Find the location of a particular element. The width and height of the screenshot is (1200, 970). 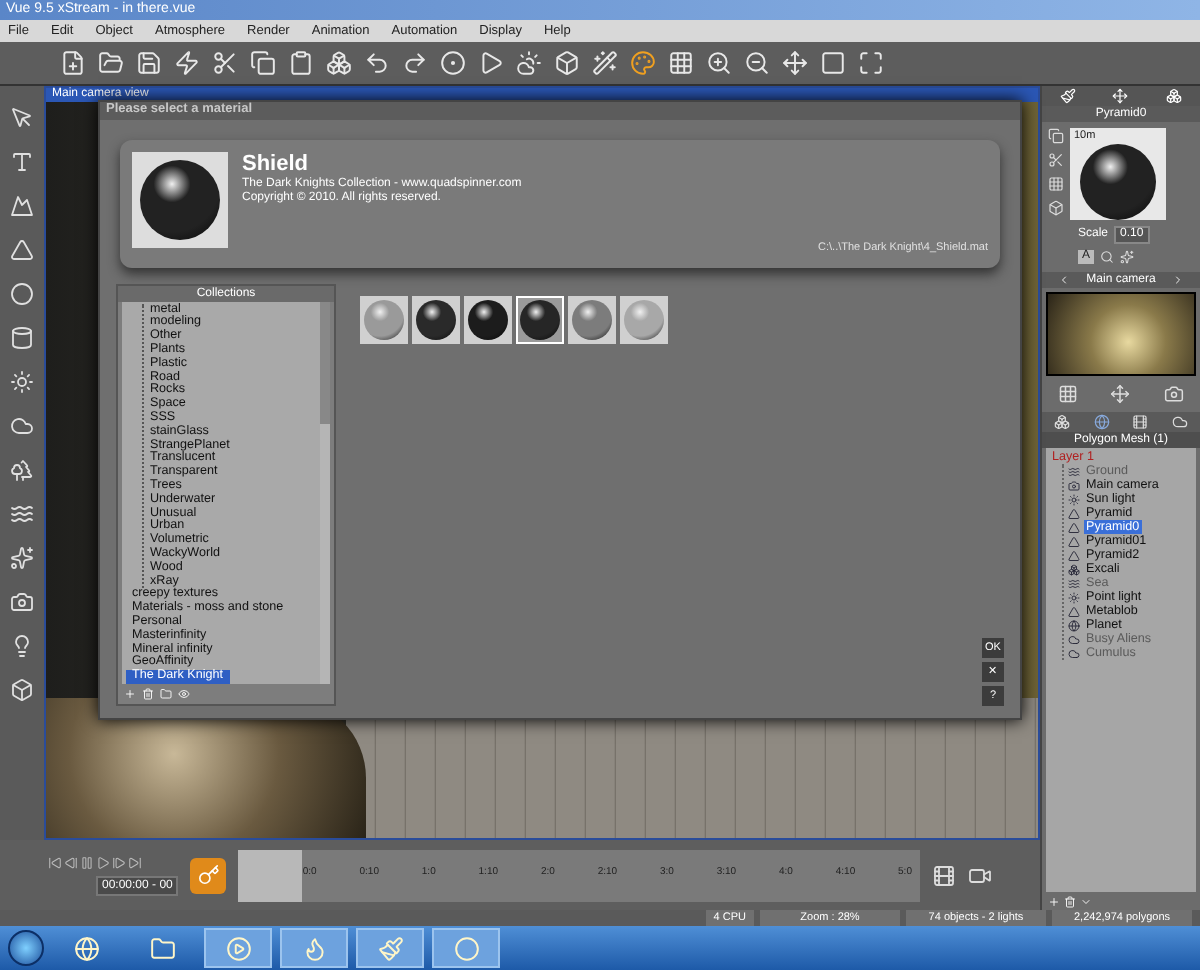

new-file-icon is located at coordinates (73, 63).